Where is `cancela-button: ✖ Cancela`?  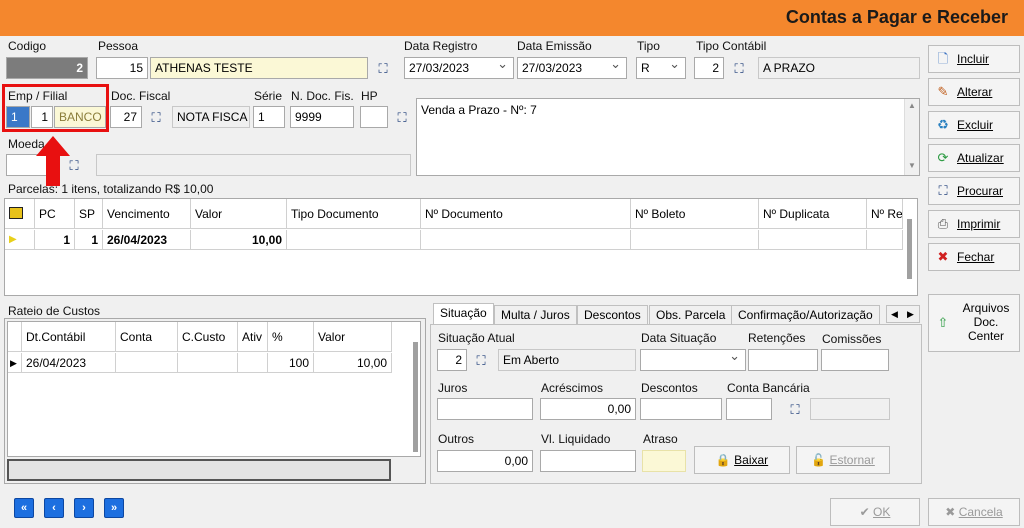 cancela-button: ✖ Cancela is located at coordinates (974, 512).